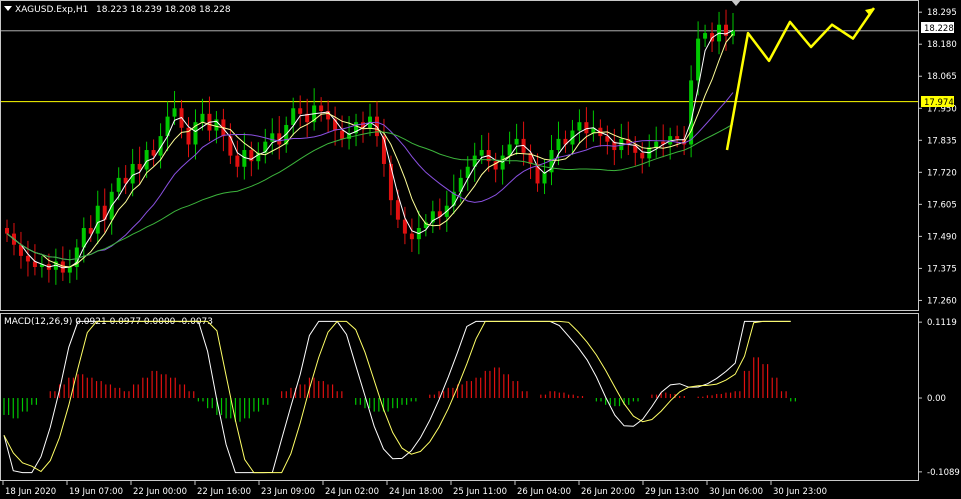 Image resolution: width=961 pixels, height=499 pixels. I want to click on time-tick-label: 24 Jun 02:00, so click(352, 492).